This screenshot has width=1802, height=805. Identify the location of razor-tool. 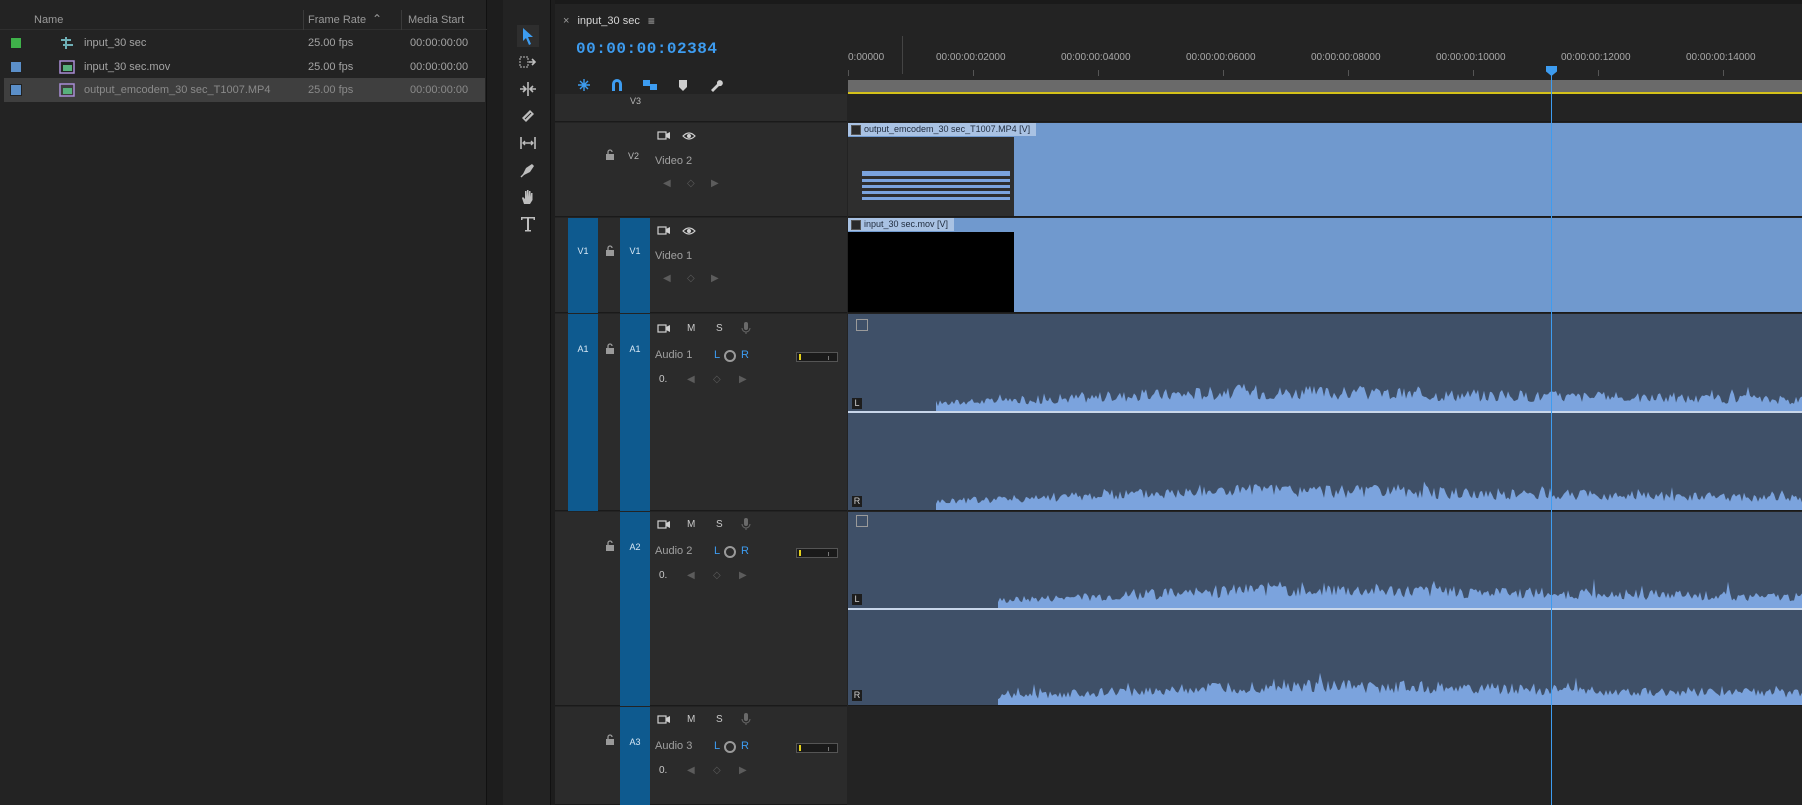
(528, 116).